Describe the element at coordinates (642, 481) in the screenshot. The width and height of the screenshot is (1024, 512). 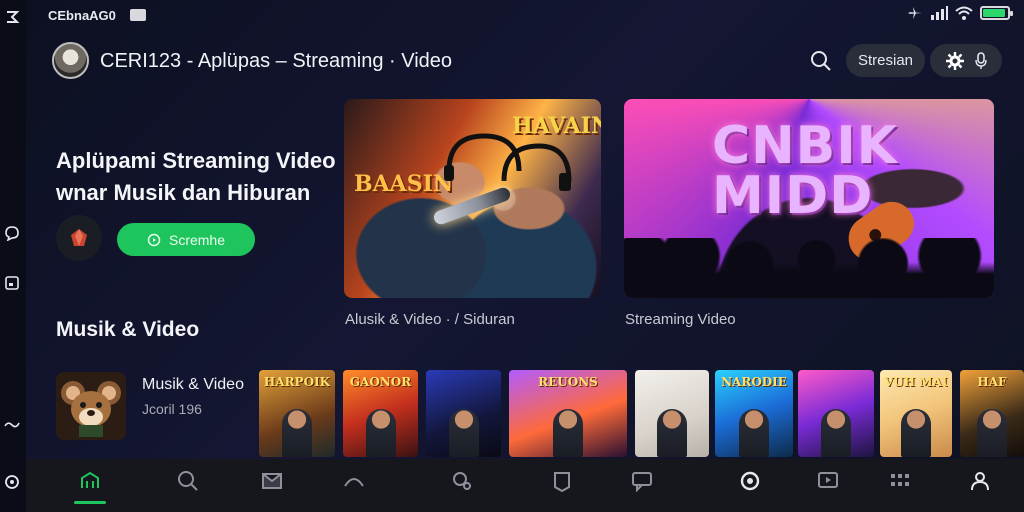
I see `chat-icon` at that location.